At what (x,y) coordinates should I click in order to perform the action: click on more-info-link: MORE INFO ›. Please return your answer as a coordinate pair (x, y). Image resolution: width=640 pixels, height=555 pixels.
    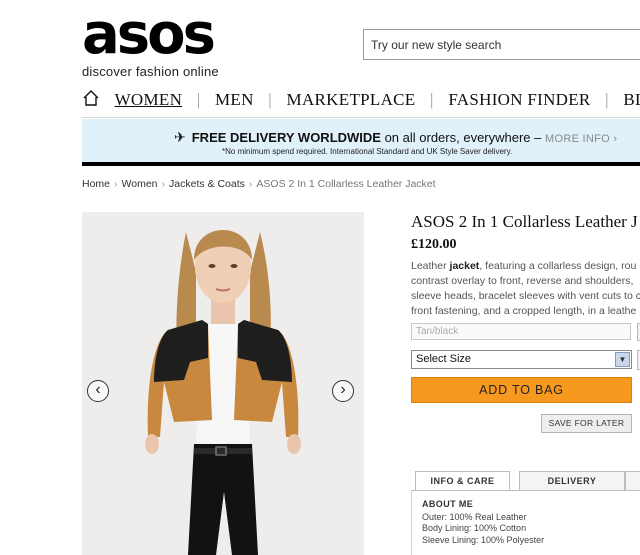
    Looking at the image, I should click on (581, 139).